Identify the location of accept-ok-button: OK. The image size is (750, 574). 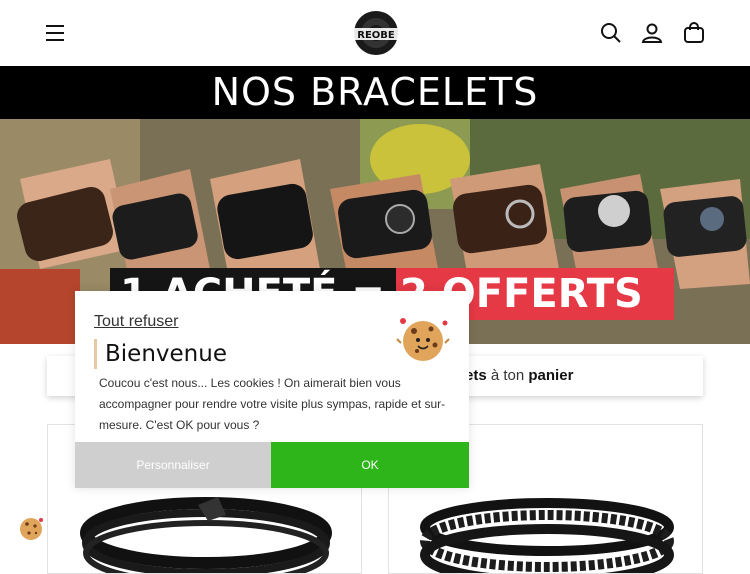
(370, 465).